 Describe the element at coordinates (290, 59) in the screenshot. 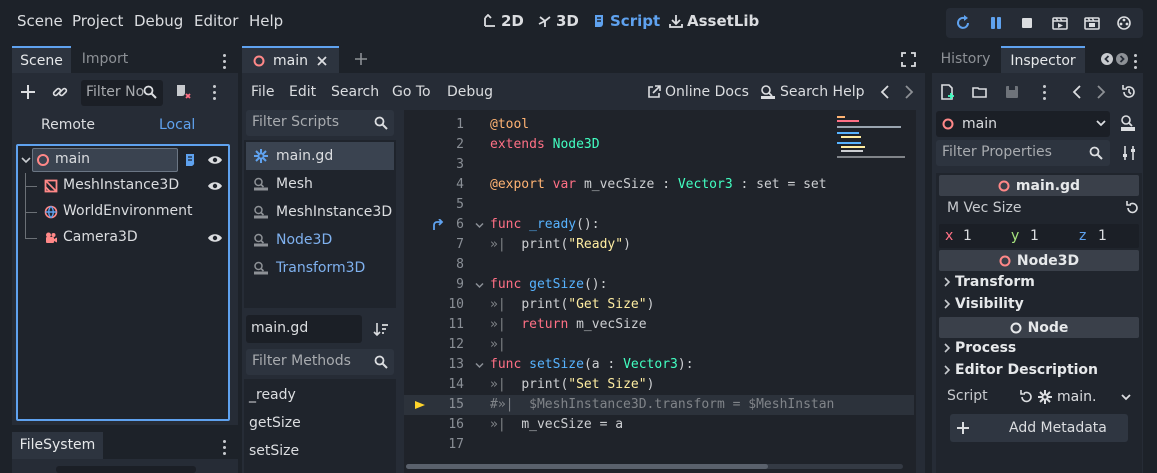

I see `tab-main-script: main` at that location.